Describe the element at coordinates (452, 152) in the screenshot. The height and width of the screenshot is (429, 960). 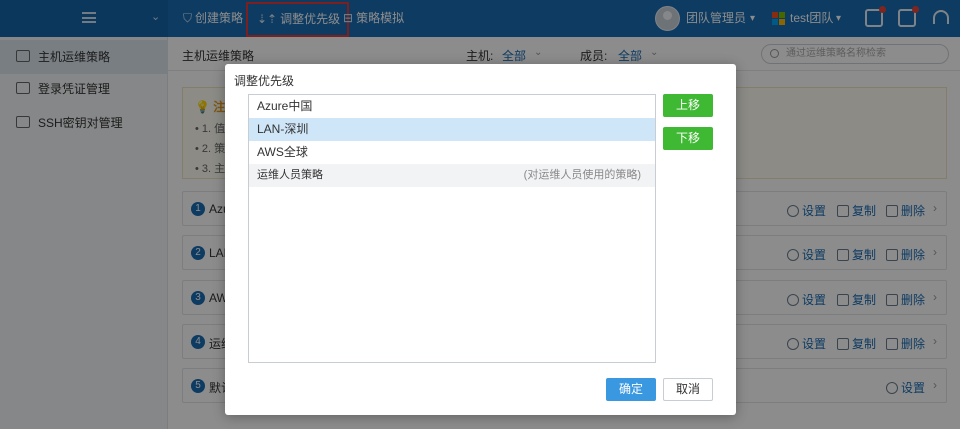
I see `list-item: AWS全球` at that location.